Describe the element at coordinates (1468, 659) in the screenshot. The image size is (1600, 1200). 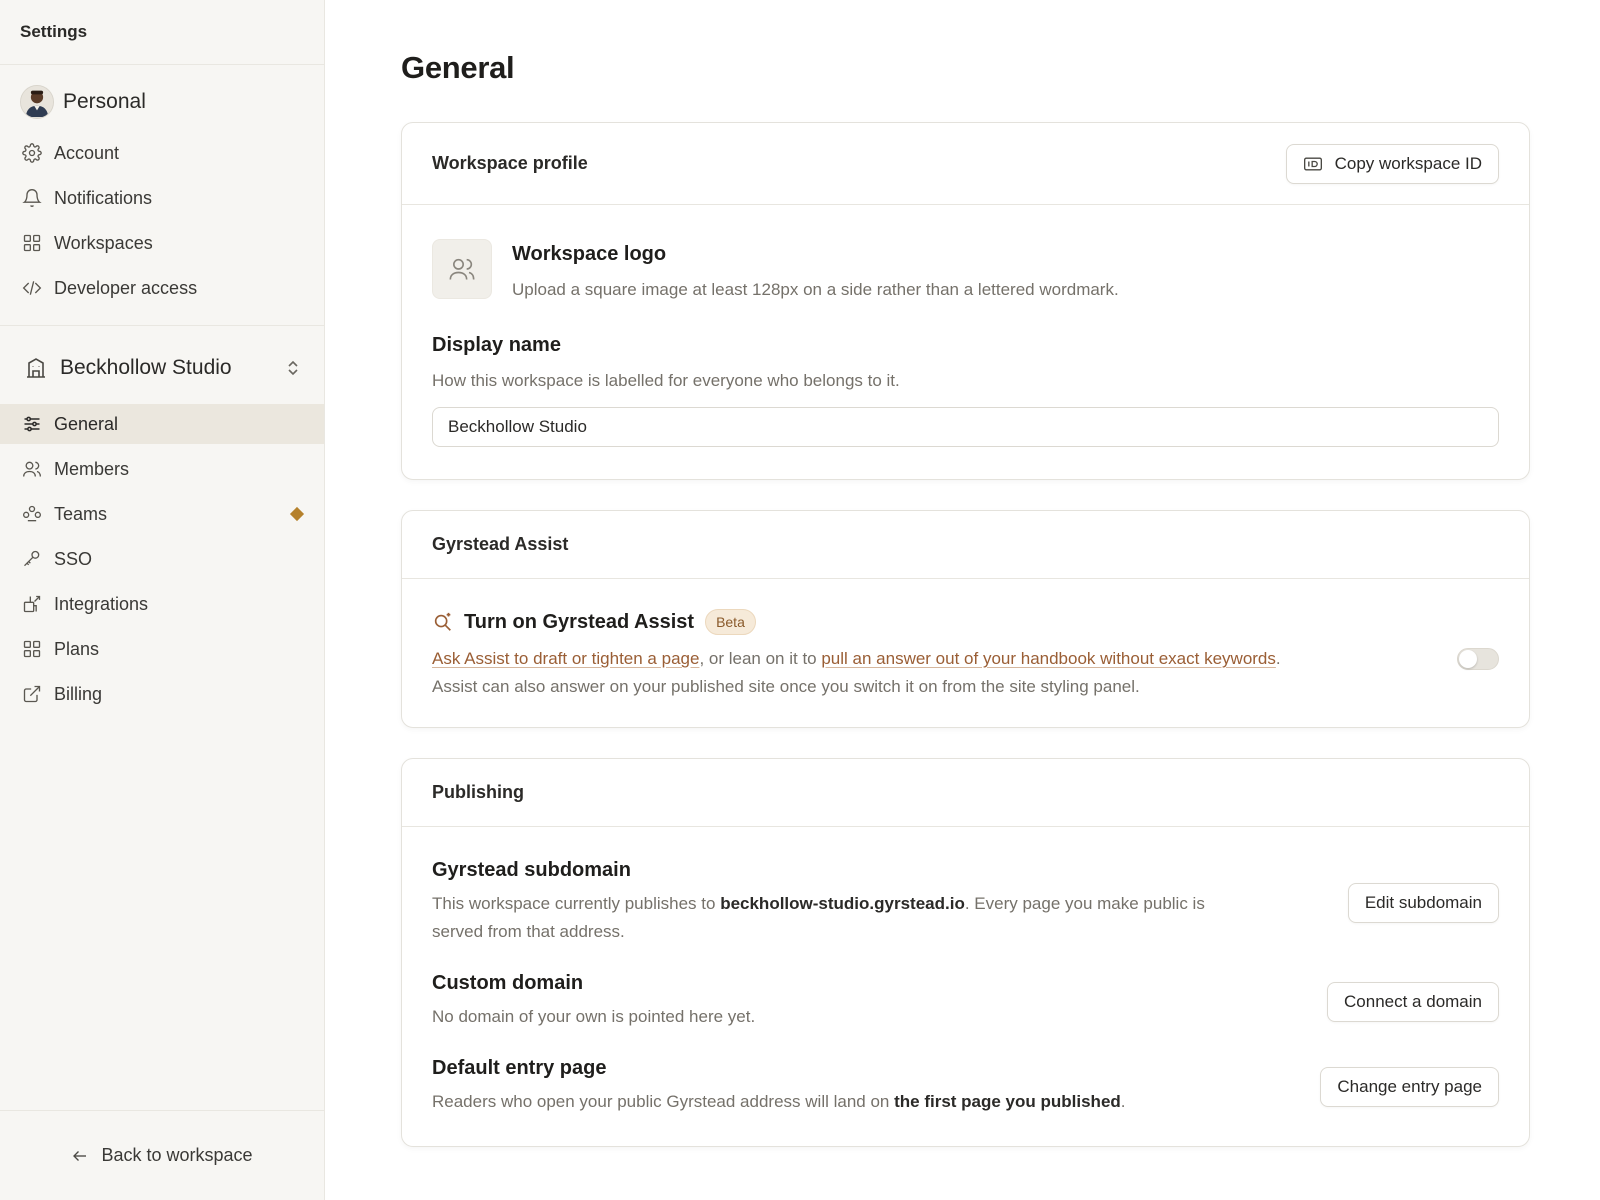
I see `toggle-knob` at that location.